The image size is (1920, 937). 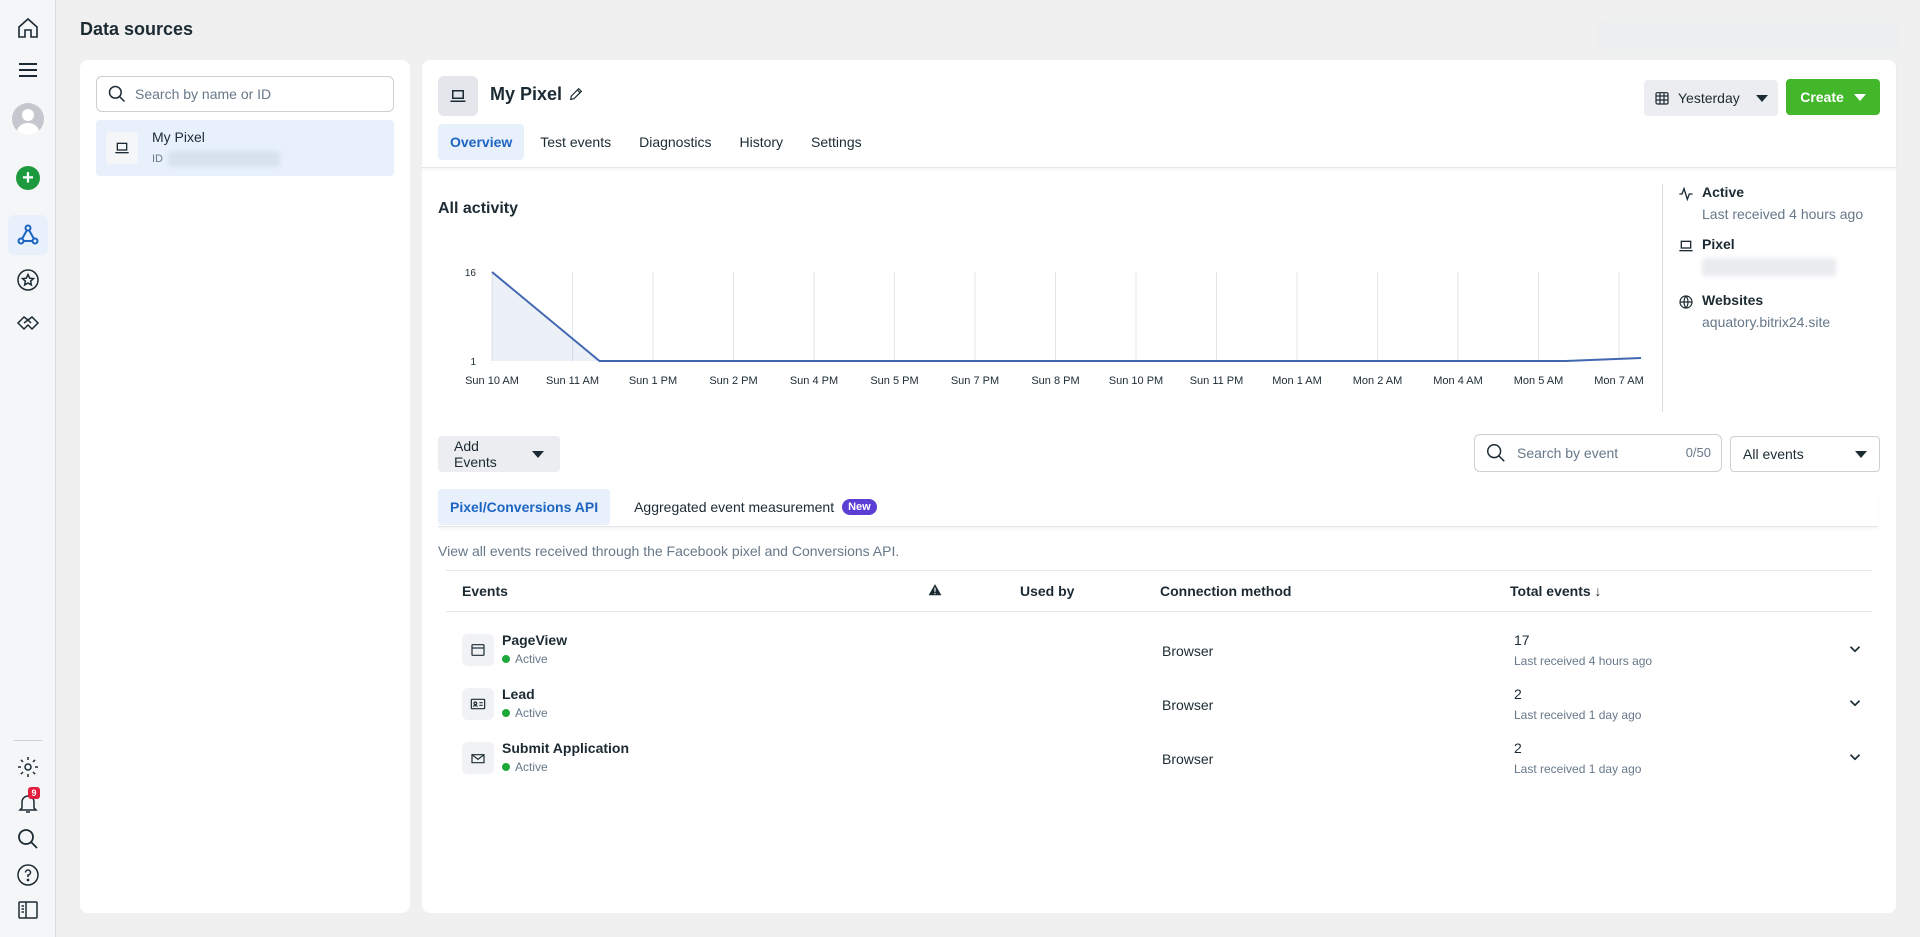 What do you see at coordinates (1718, 244) in the screenshot?
I see `pixel-label: Pixel` at bounding box center [1718, 244].